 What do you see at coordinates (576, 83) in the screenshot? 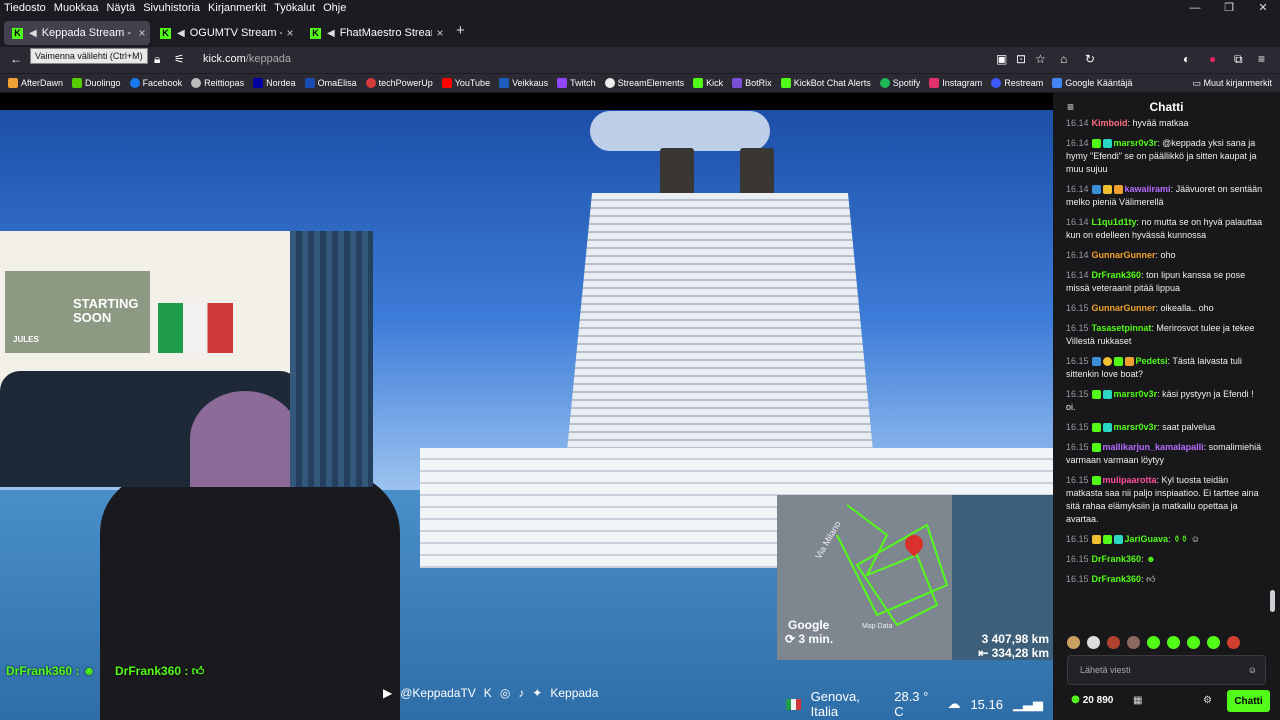
I see `bookmark-twitch: Twitch` at bounding box center [576, 83].